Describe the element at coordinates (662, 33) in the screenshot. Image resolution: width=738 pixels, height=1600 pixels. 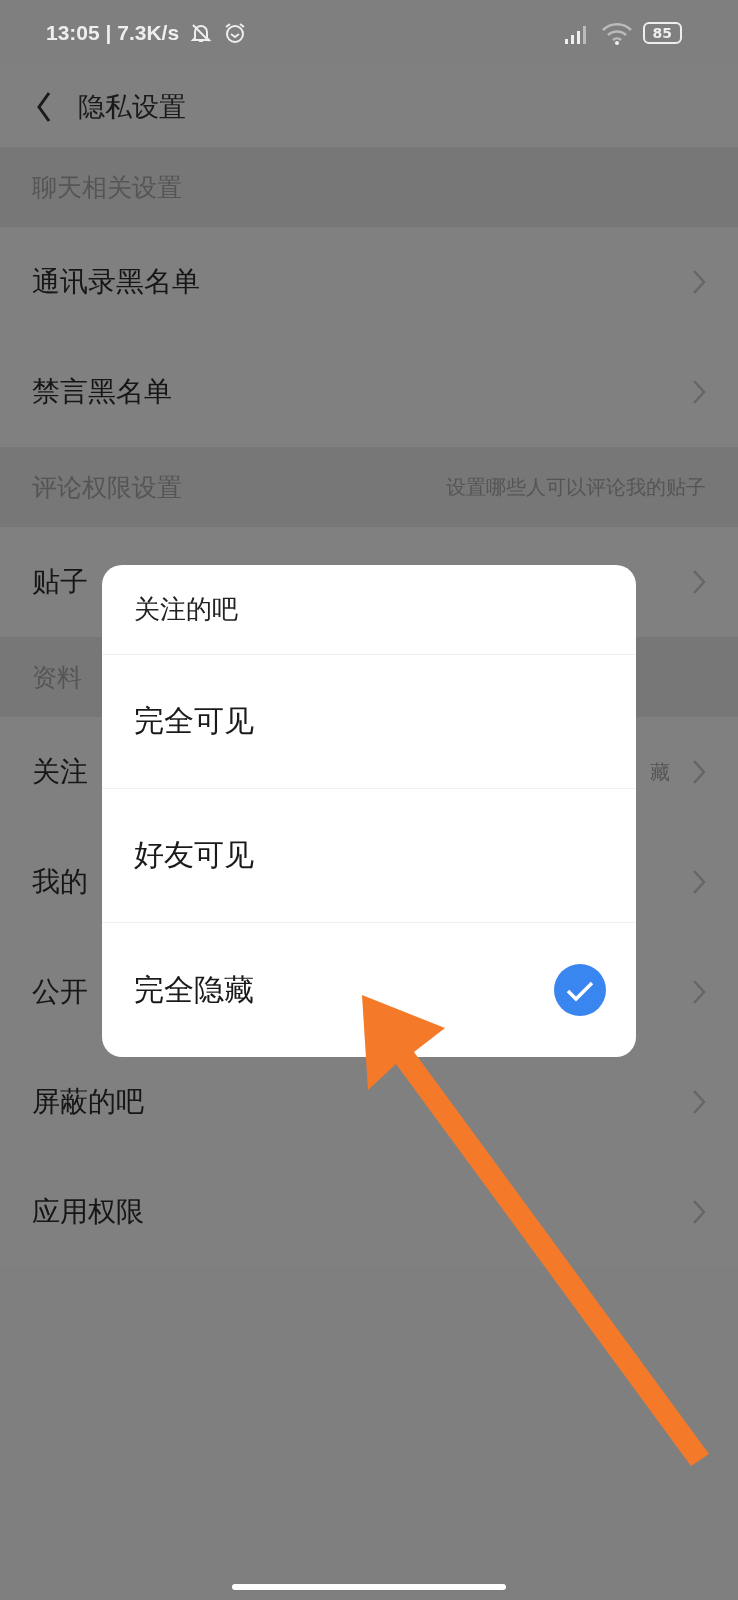
I see `battery-icon: 85` at that location.